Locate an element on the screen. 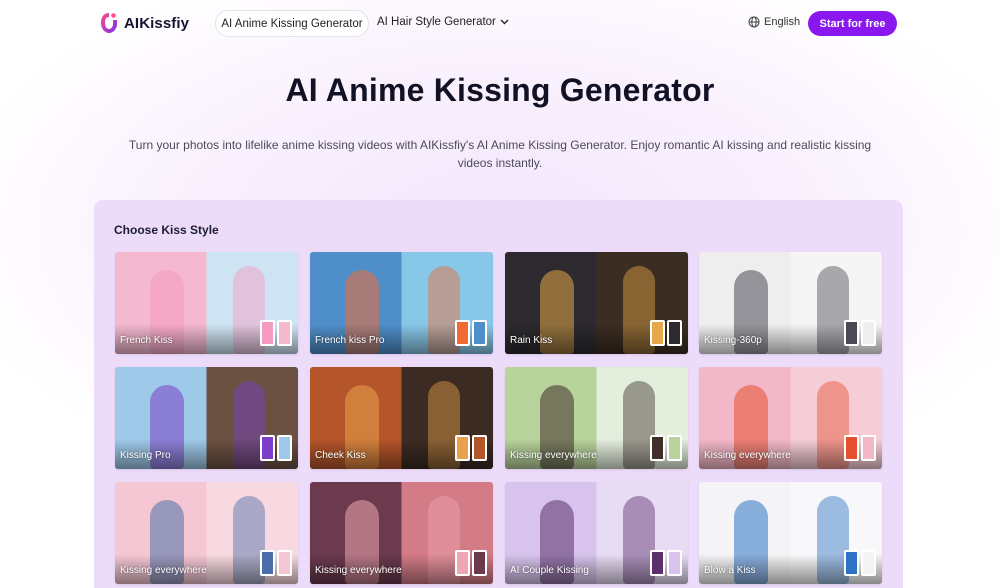 The height and width of the screenshot is (588, 1000). kiss-style-card-label: AI Couple Kissing is located at coordinates (549, 570).